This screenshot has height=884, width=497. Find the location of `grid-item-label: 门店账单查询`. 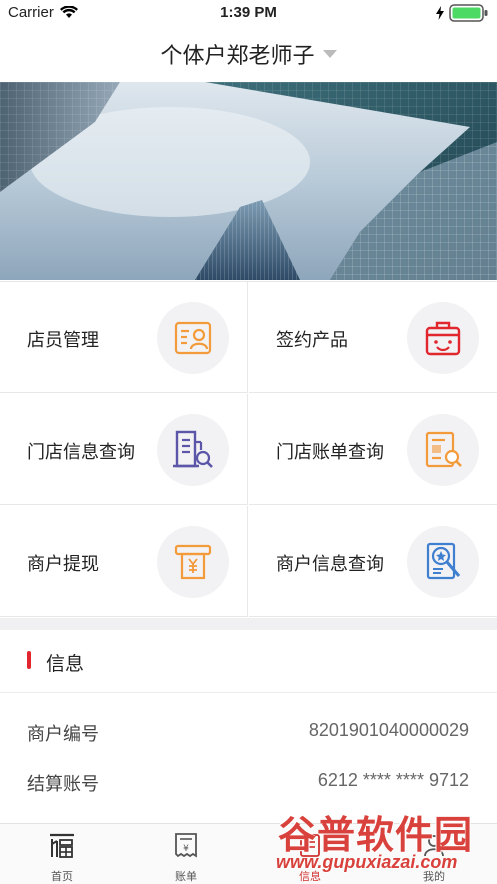

grid-item-label: 门店账单查询 is located at coordinates (330, 452).